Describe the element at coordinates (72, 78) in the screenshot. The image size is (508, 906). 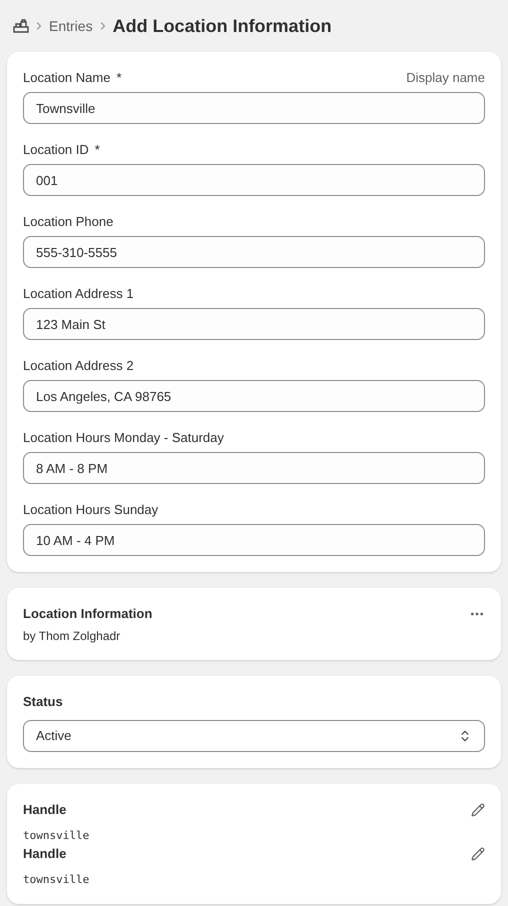
I see `field-label: Location Name *` at that location.